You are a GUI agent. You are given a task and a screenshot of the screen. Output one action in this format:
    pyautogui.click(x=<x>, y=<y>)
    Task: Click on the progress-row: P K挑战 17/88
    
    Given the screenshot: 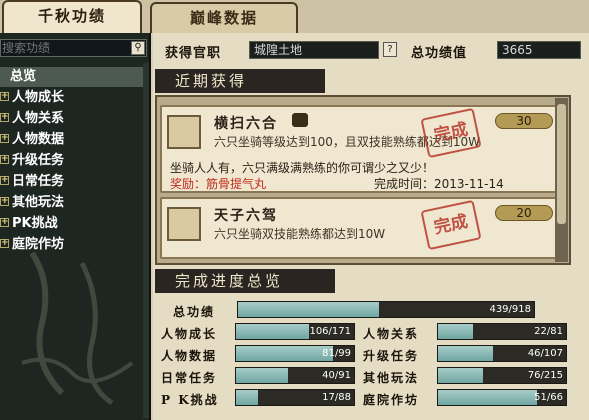 What is the action you would take?
    pyautogui.click(x=257, y=398)
    